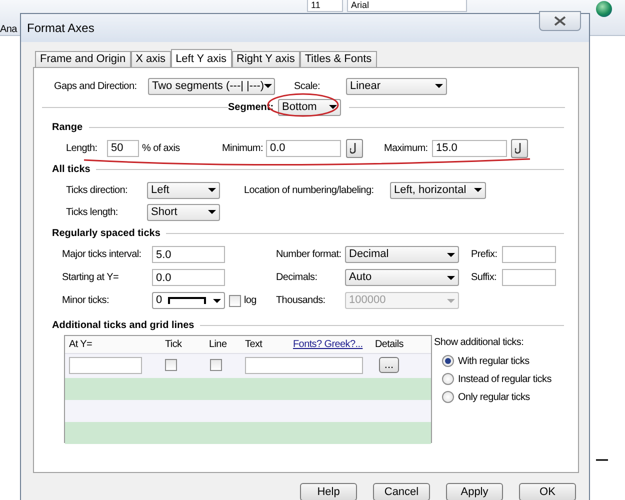 This screenshot has width=625, height=500. What do you see at coordinates (218, 345) in the screenshot?
I see `column-header: Line` at bounding box center [218, 345].